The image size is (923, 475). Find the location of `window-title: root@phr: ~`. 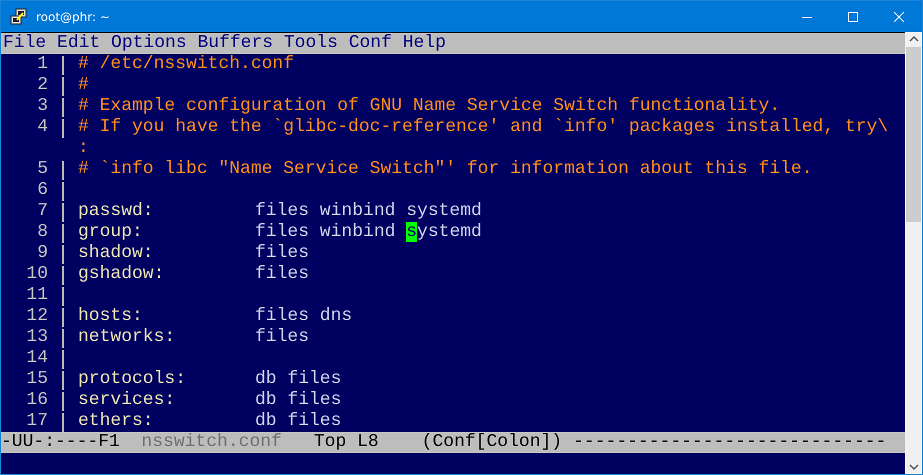

window-title: root@phr: ~ is located at coordinates (73, 17).